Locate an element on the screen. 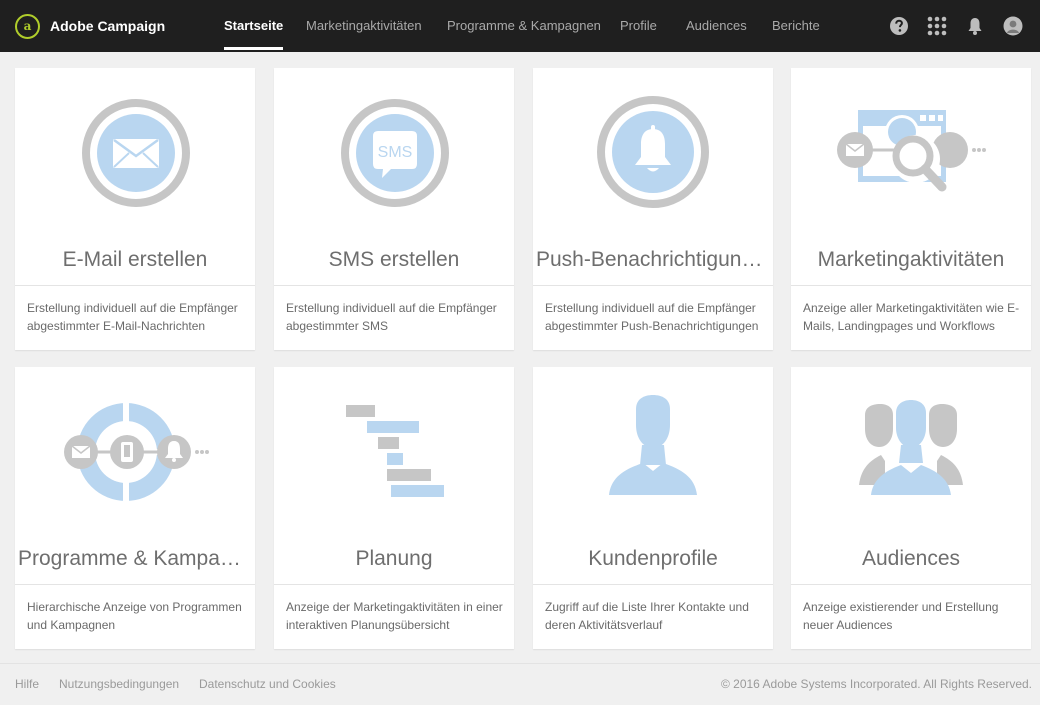 The height and width of the screenshot is (705, 1040). planning-gantt-icon is located at coordinates (395, 451).